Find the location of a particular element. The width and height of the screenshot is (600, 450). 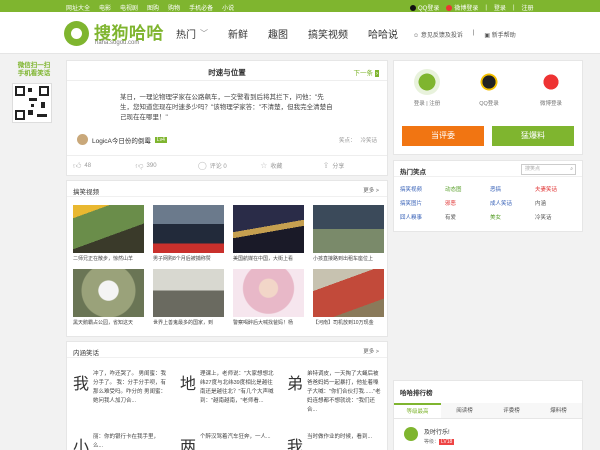

top-link-movie: 电影 is located at coordinates (105, 7).